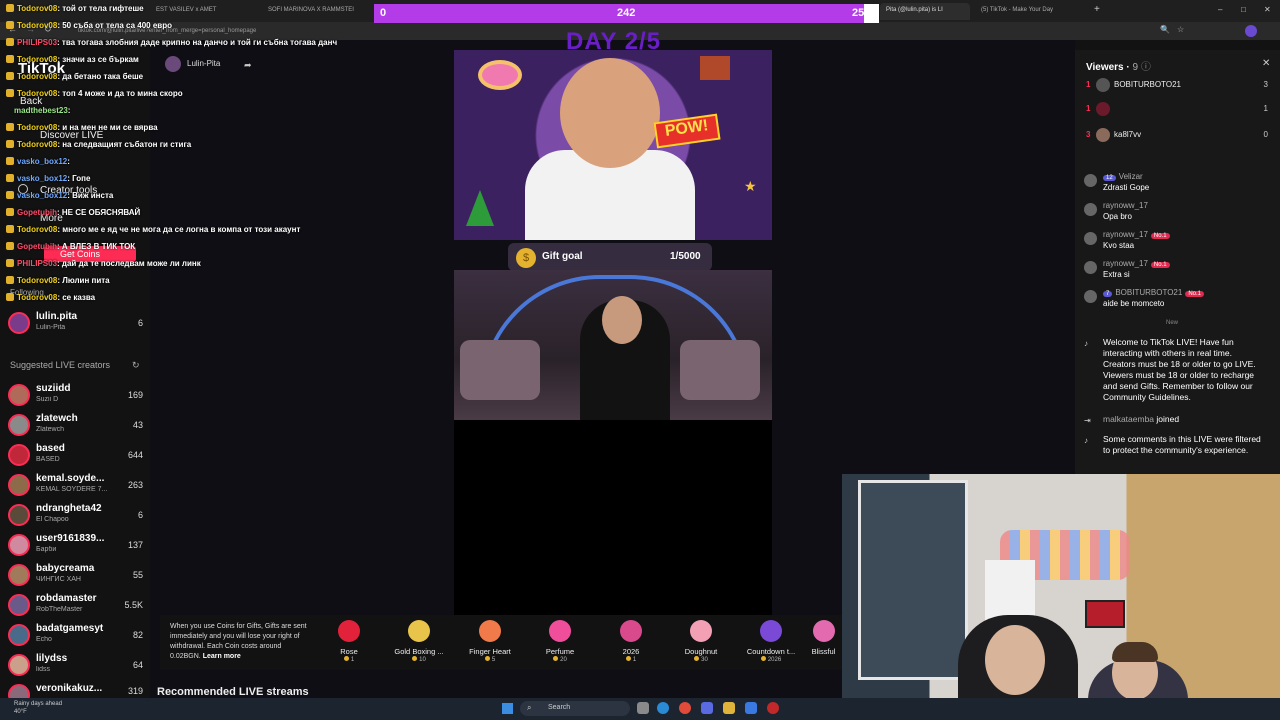 The height and width of the screenshot is (720, 1280). I want to click on comment-user: raynoww_17, so click(1125, 263).